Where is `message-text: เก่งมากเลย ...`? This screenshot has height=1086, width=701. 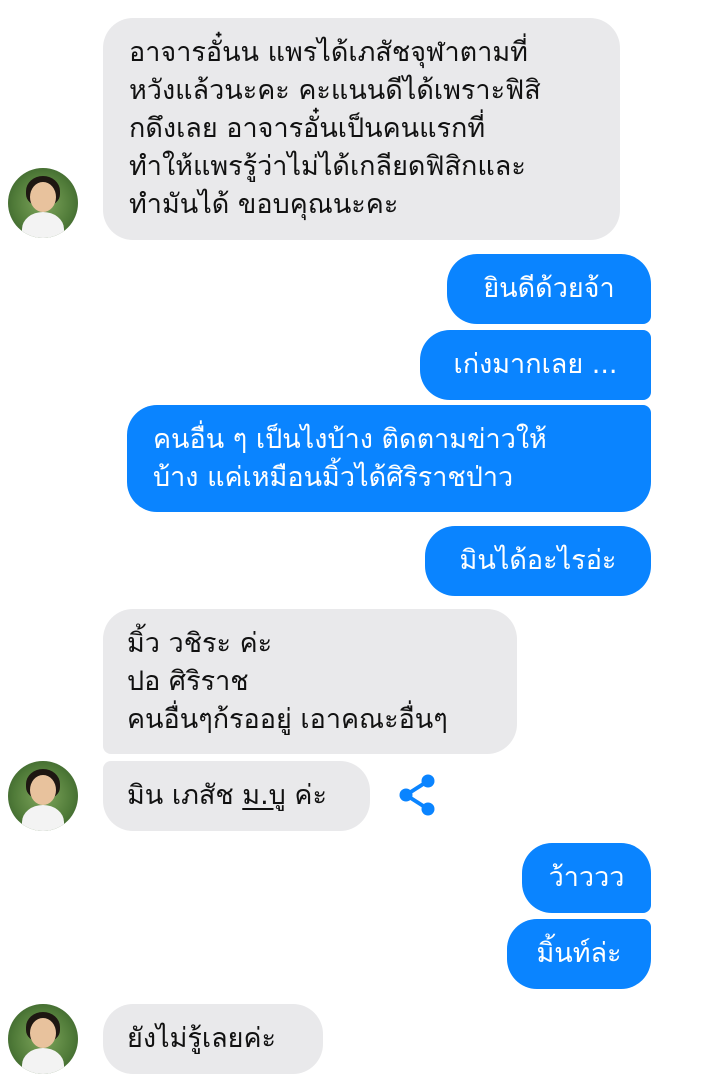
message-text: เก่งมากเลย ... is located at coordinates (535, 364).